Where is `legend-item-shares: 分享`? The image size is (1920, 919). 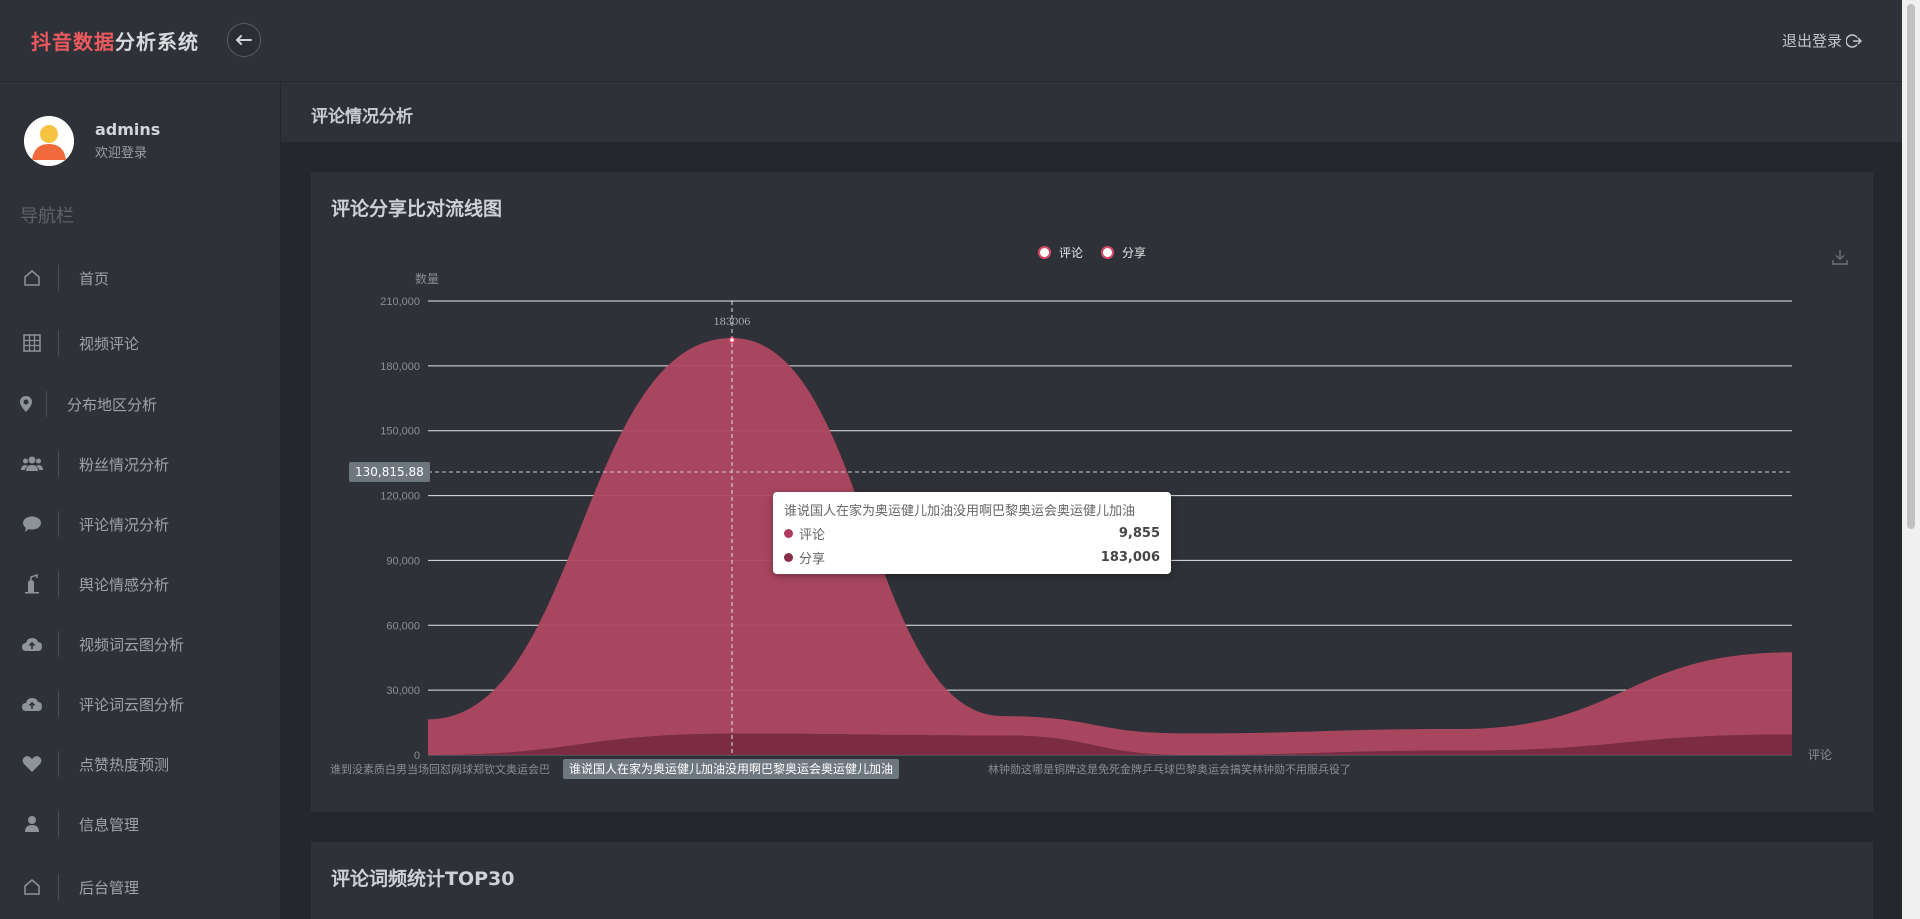 legend-item-shares: 分享 is located at coordinates (1123, 252).